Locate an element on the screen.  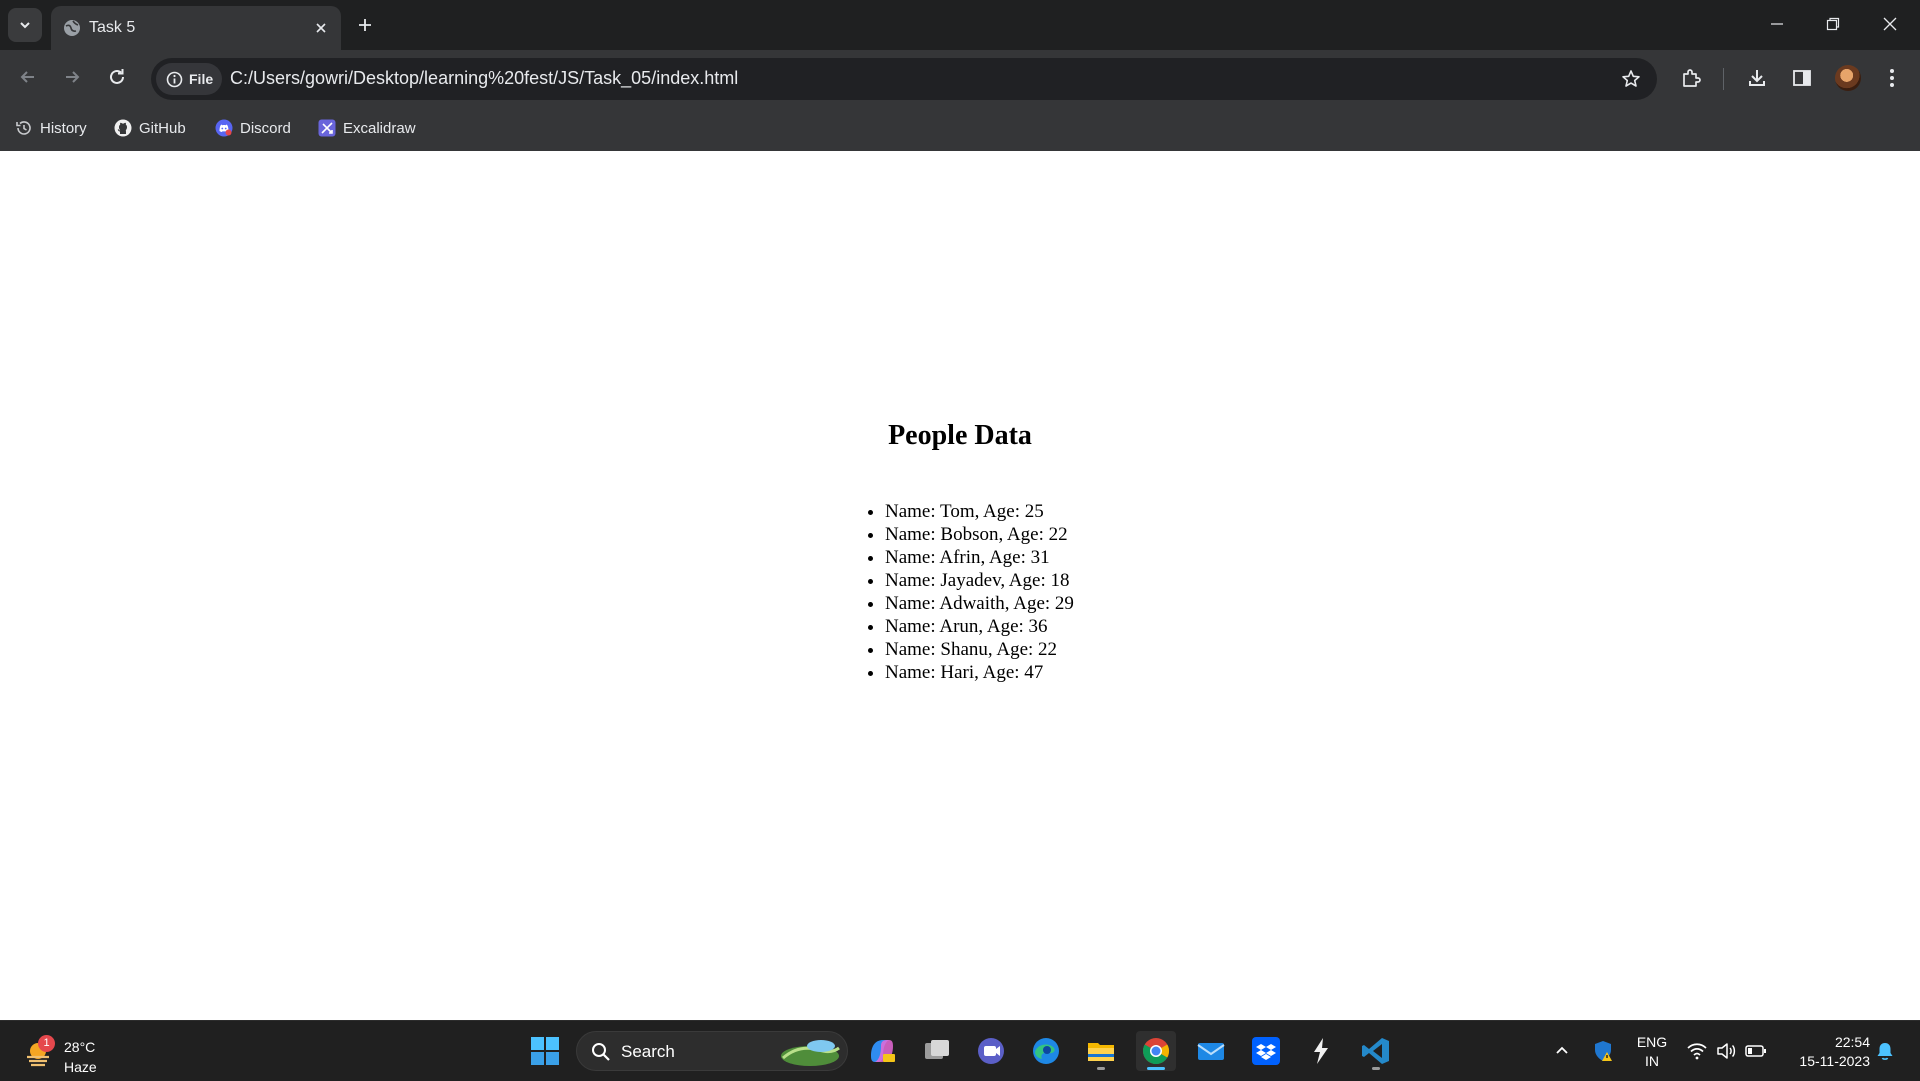
more-vertical-icon is located at coordinates (1892, 78).